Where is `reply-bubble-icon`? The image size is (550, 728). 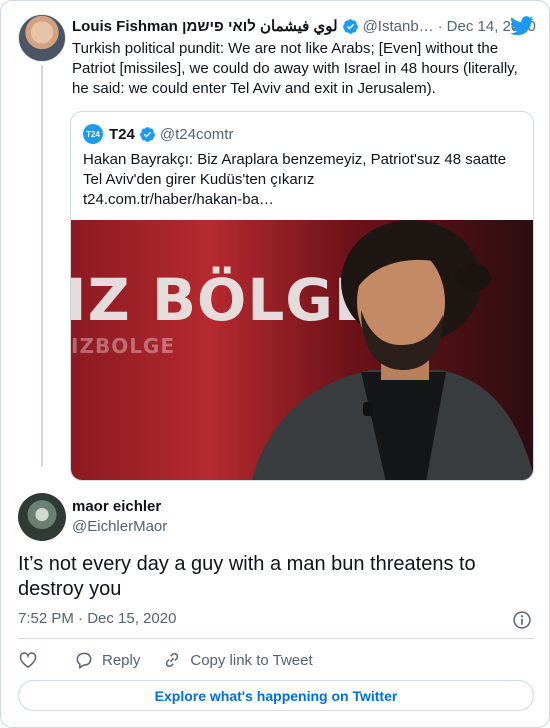
reply-bubble-icon is located at coordinates (84, 660).